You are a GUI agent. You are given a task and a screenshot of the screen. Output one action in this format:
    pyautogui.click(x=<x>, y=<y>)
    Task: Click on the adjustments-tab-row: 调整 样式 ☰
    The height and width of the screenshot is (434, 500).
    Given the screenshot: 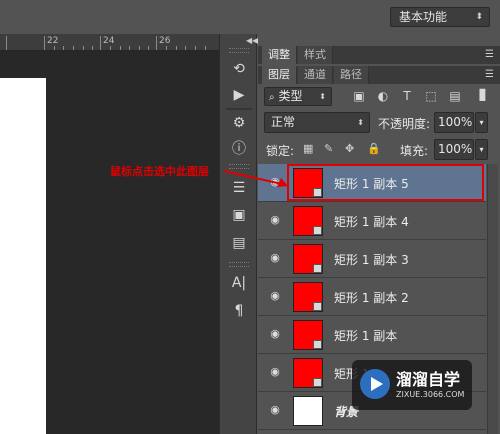 What is the action you would take?
    pyautogui.click(x=379, y=55)
    